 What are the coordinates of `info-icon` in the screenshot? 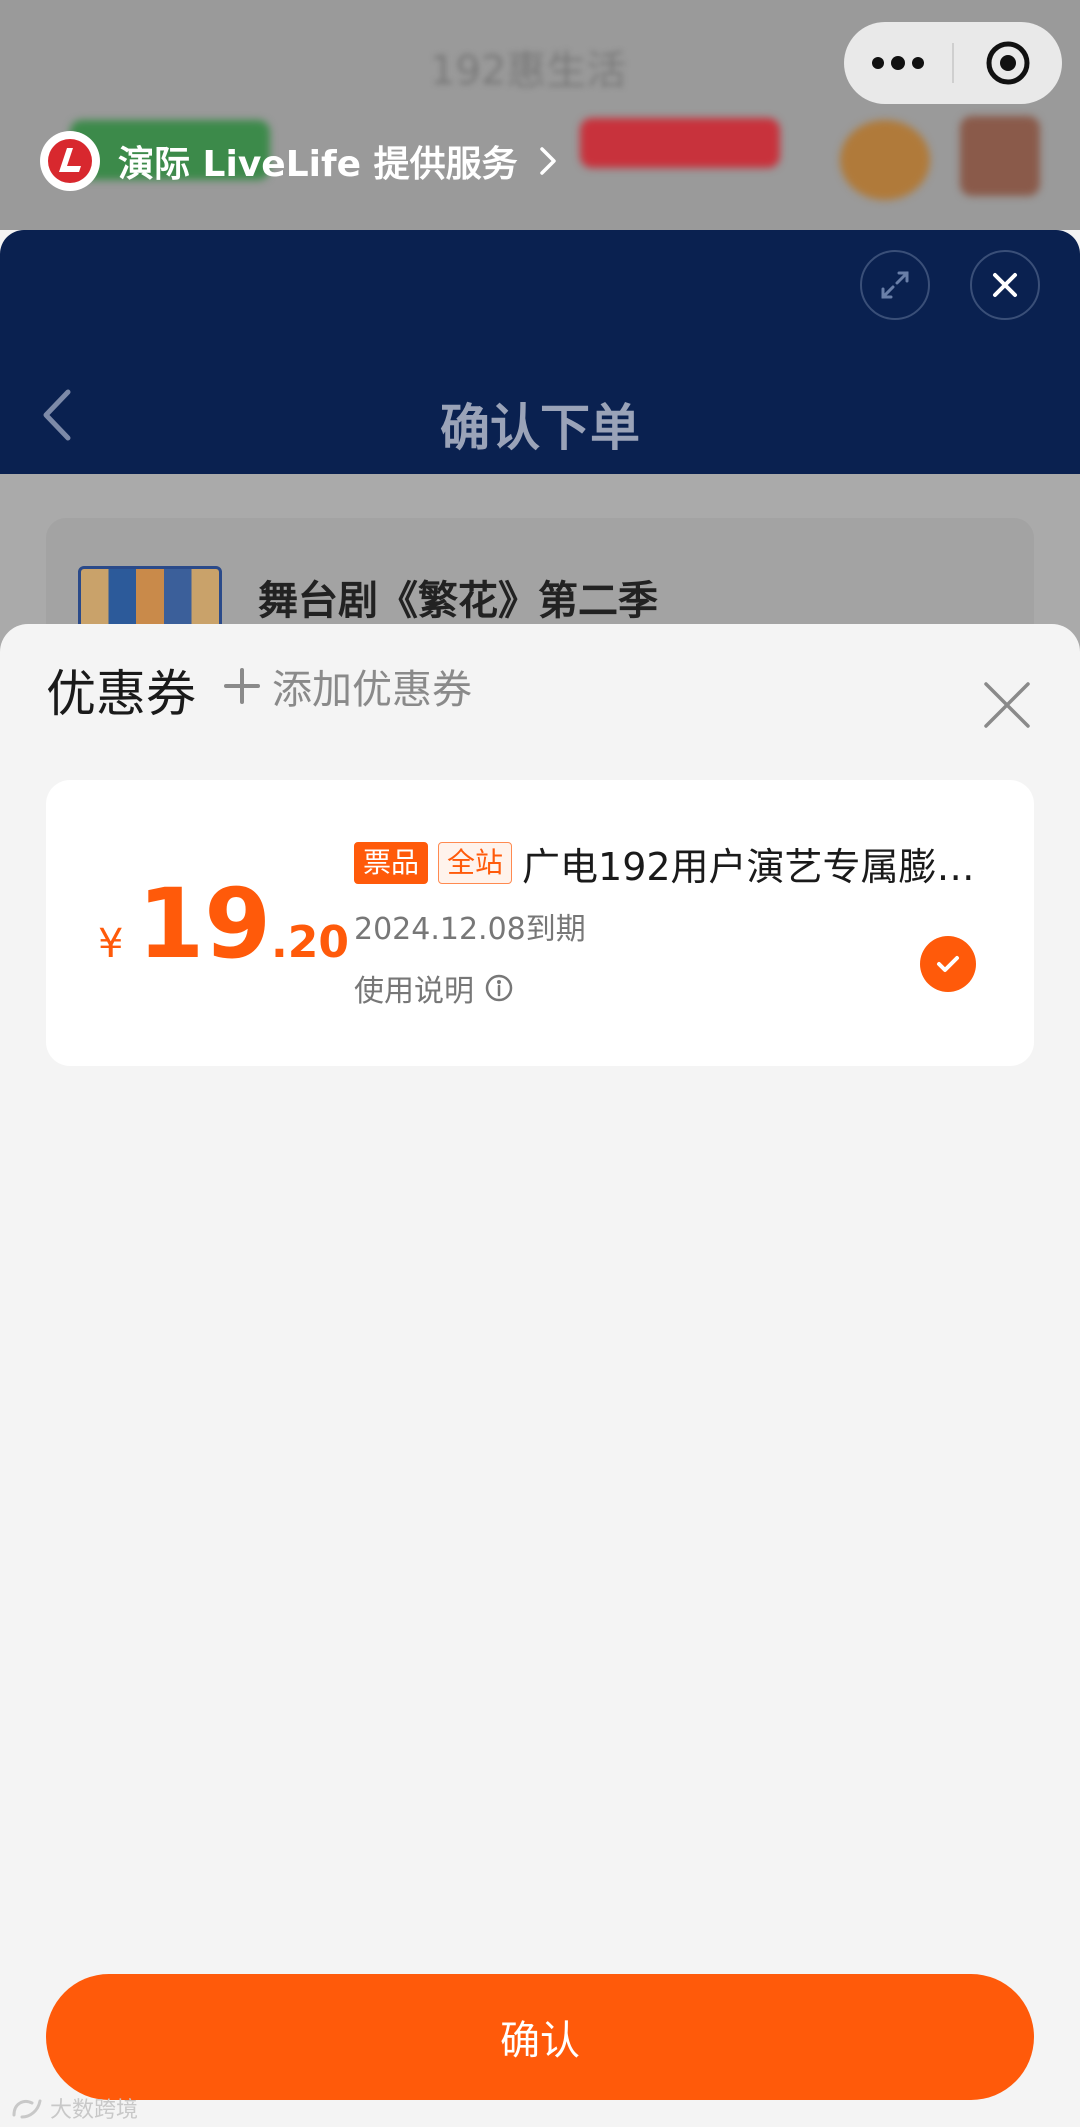 It's located at (499, 988).